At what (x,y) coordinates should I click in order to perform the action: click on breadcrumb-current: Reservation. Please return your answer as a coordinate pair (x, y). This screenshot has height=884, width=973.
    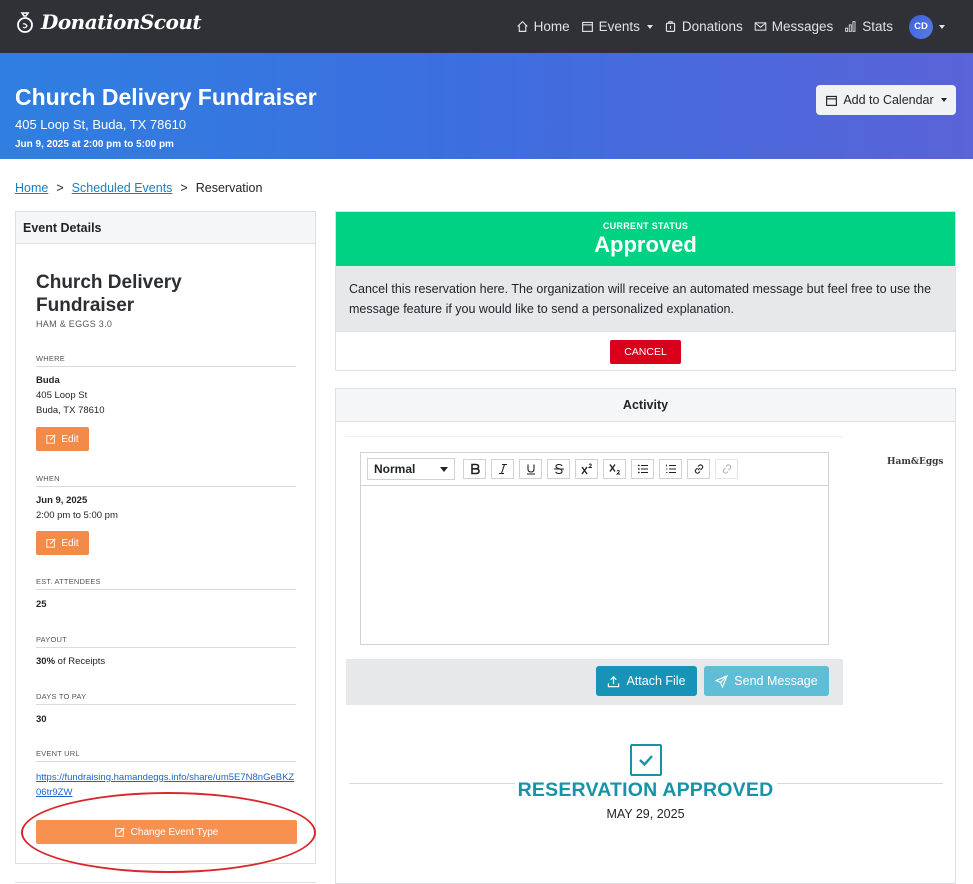
    Looking at the image, I should click on (229, 188).